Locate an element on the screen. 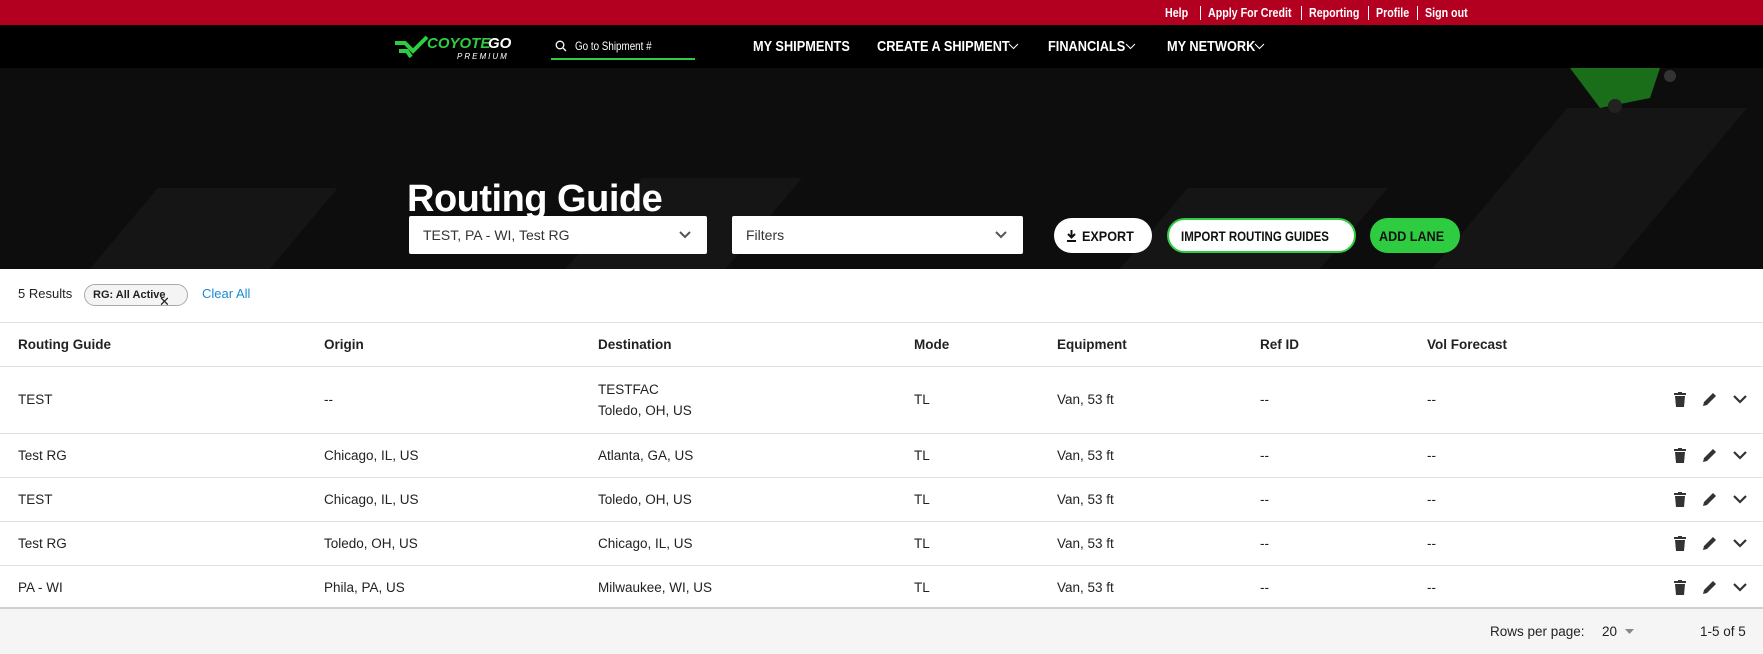 This screenshot has height=654, width=1763. button-label: IMPORT ROUTING GUIDES is located at coordinates (1255, 235).